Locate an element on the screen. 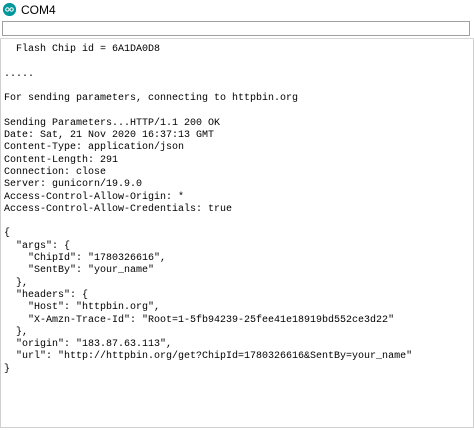 The width and height of the screenshot is (474, 430). arduino-icon is located at coordinates (9, 9).